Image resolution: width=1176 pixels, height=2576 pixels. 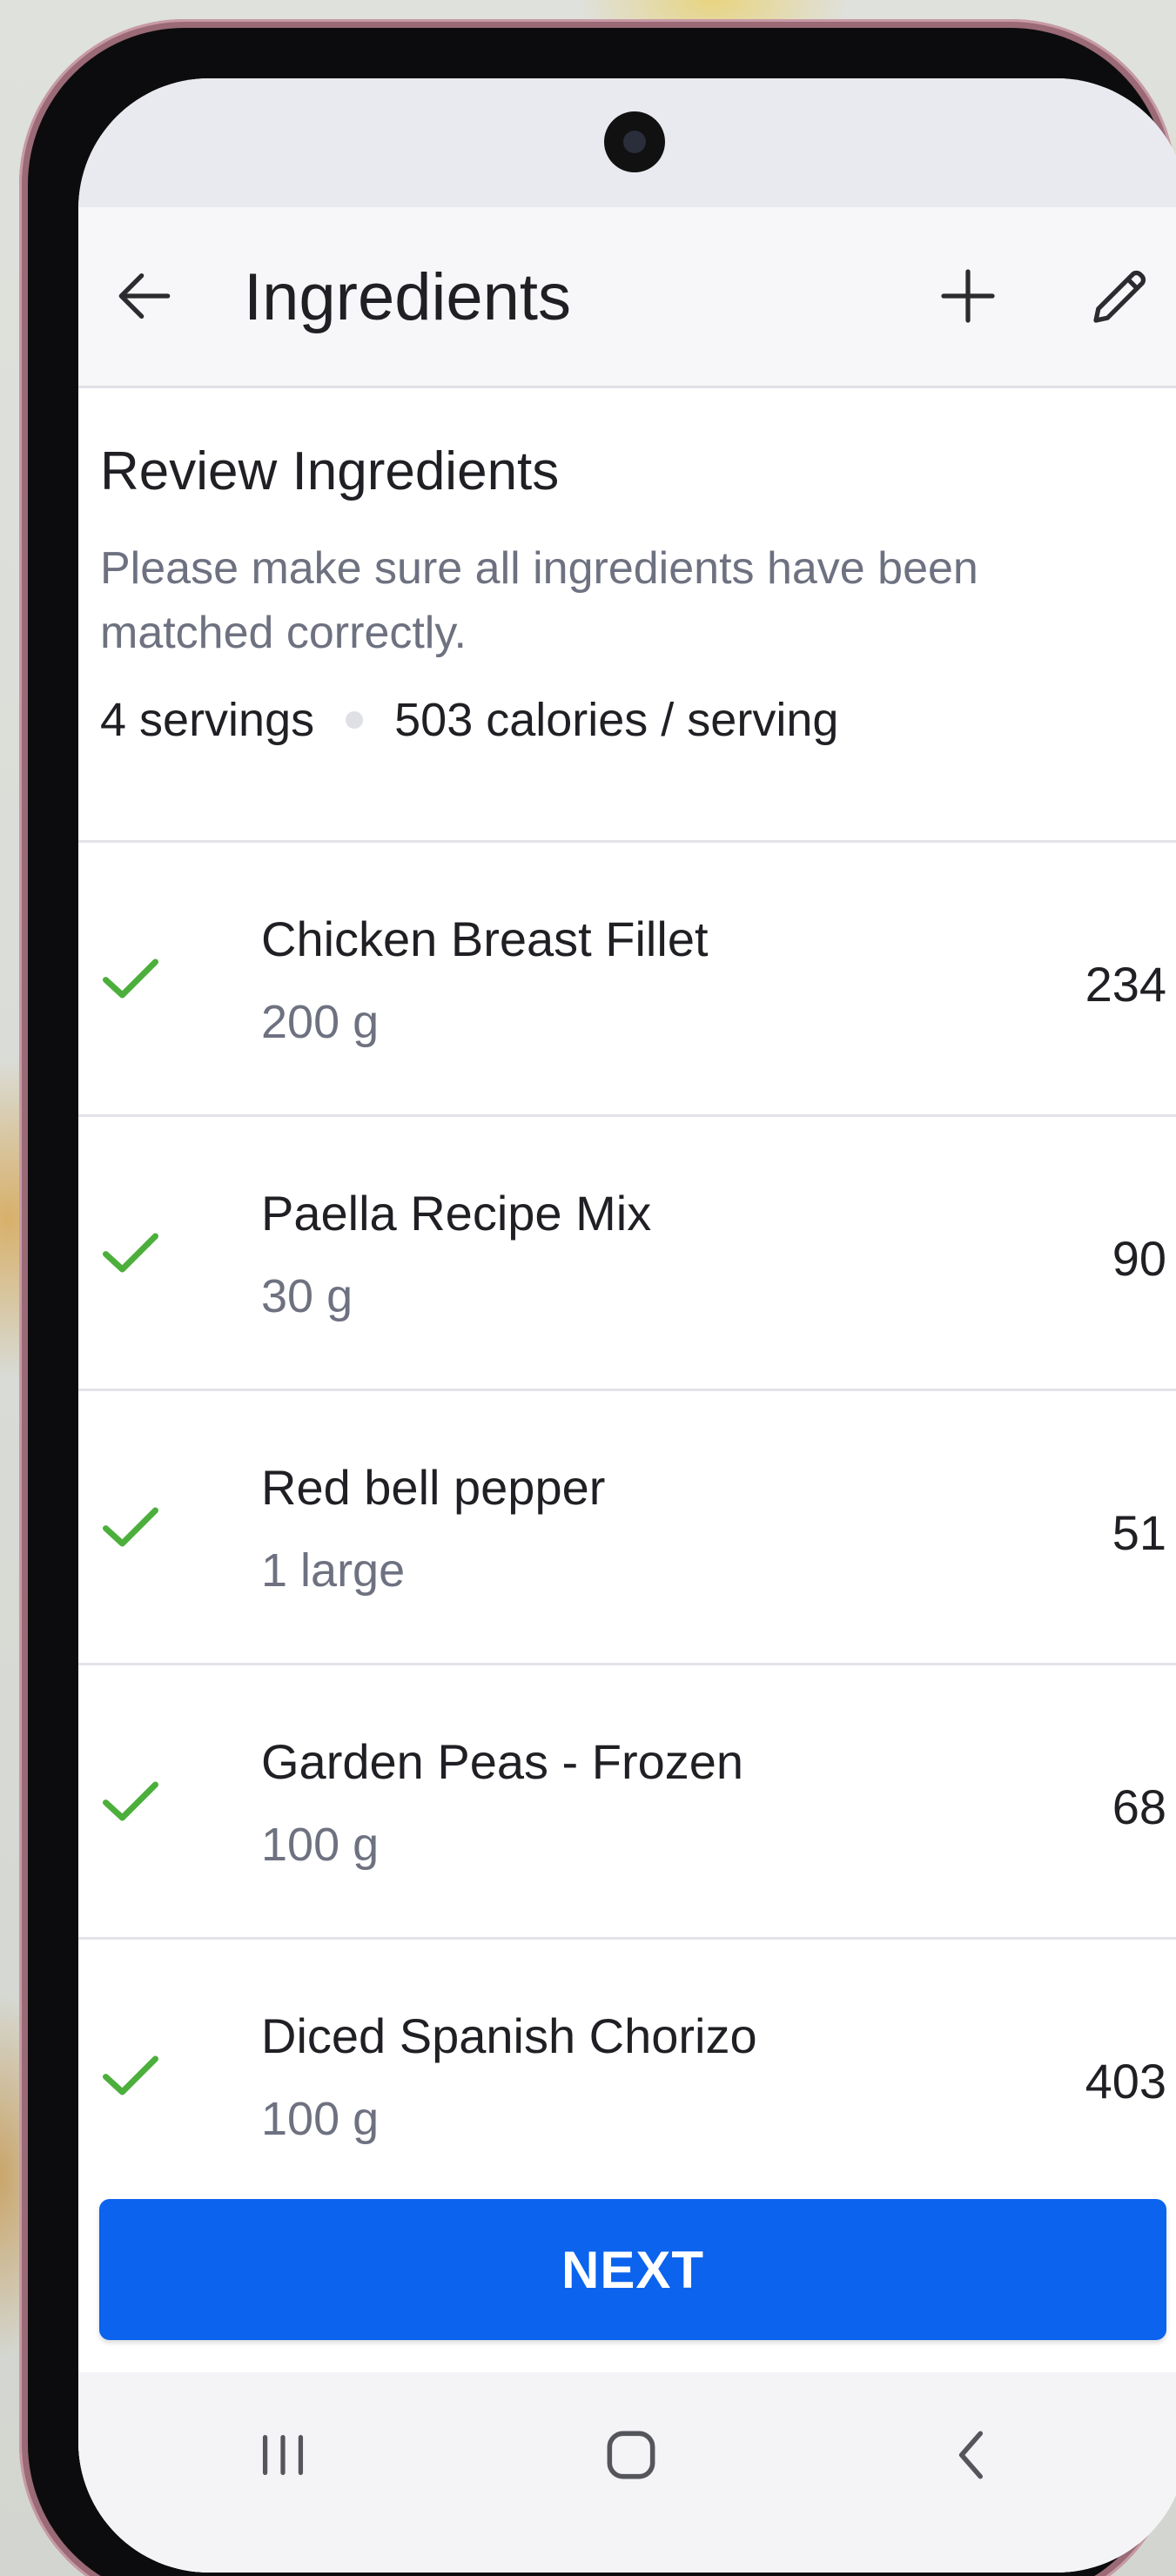 I want to click on pencil-icon, so click(x=1120, y=296).